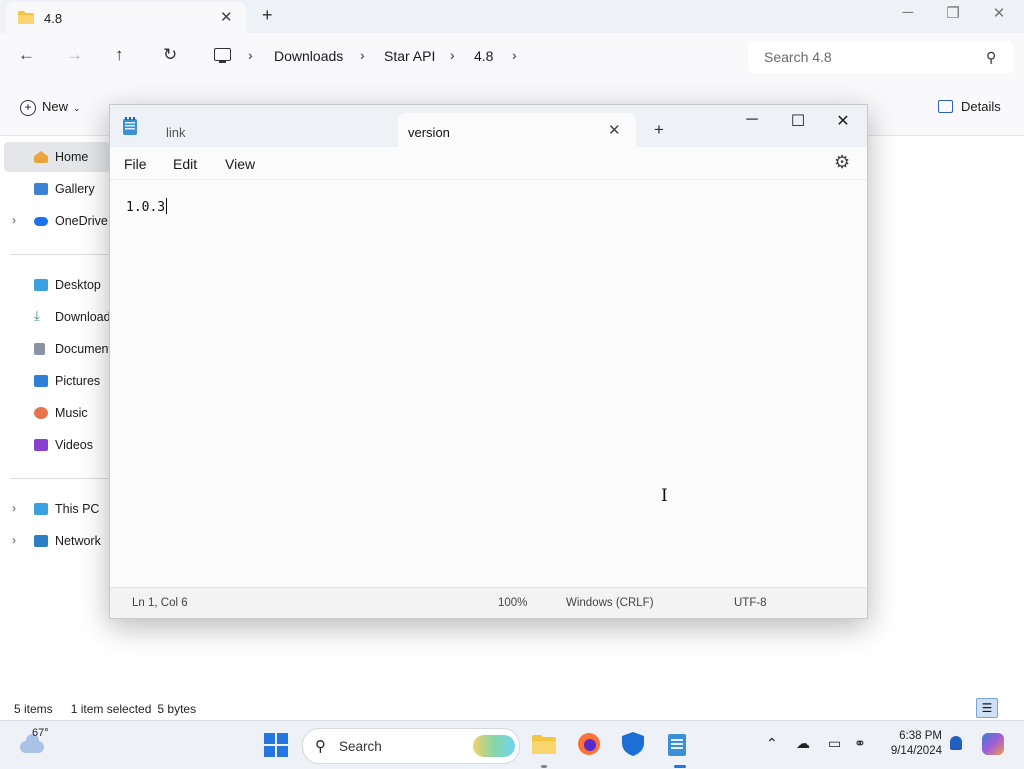 The width and height of the screenshot is (1024, 769). Describe the element at coordinates (920, 736) in the screenshot. I see `clock-time: 6:38 PM` at that location.